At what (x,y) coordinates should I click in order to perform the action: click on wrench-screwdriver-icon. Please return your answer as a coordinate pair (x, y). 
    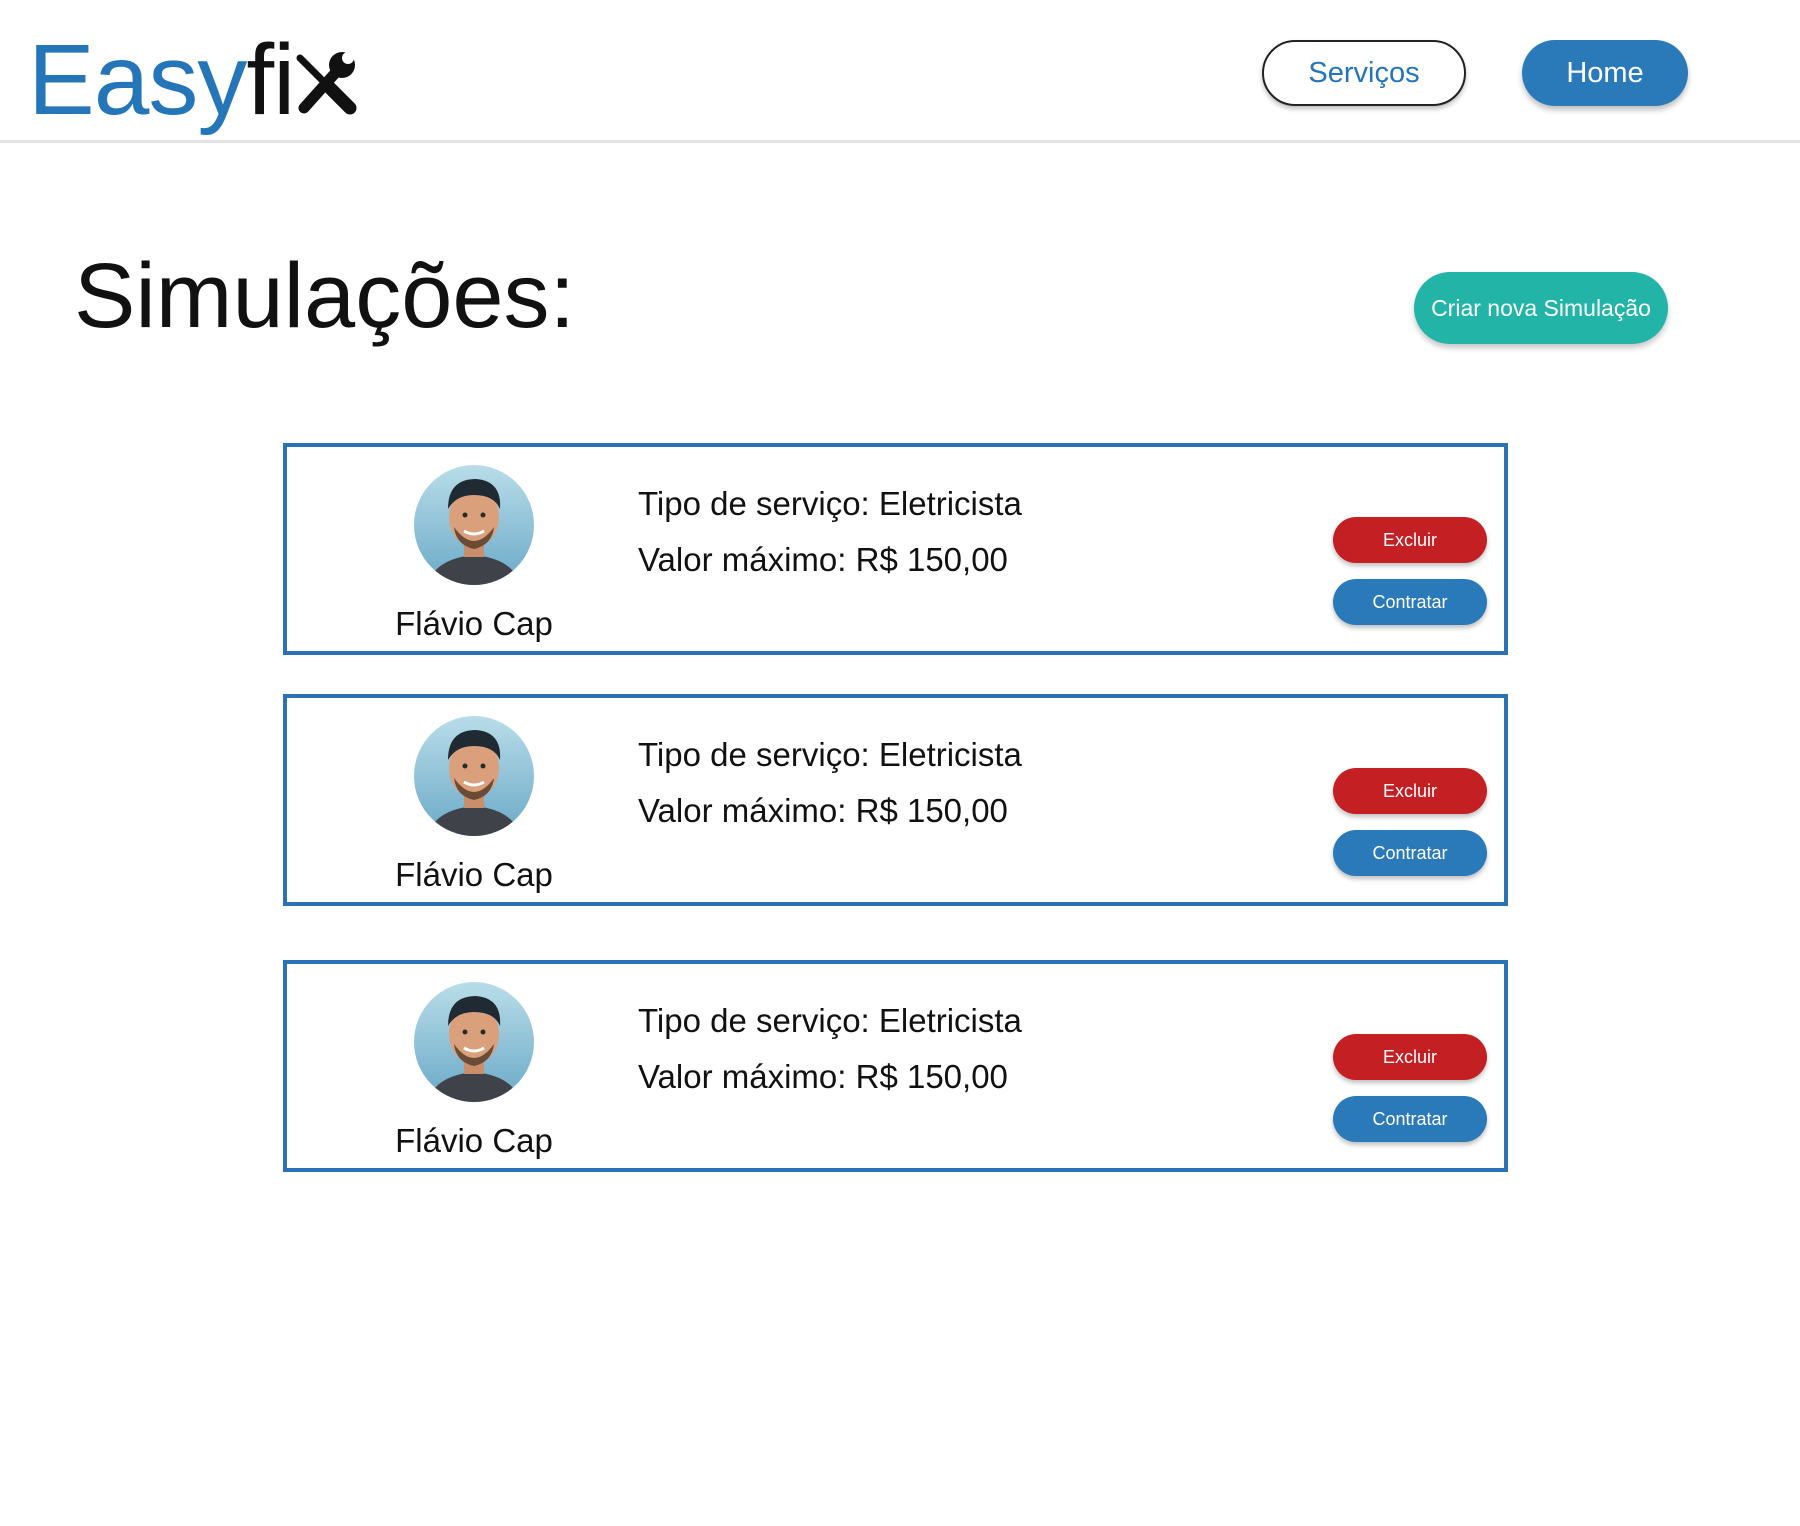
    Looking at the image, I should click on (326, 83).